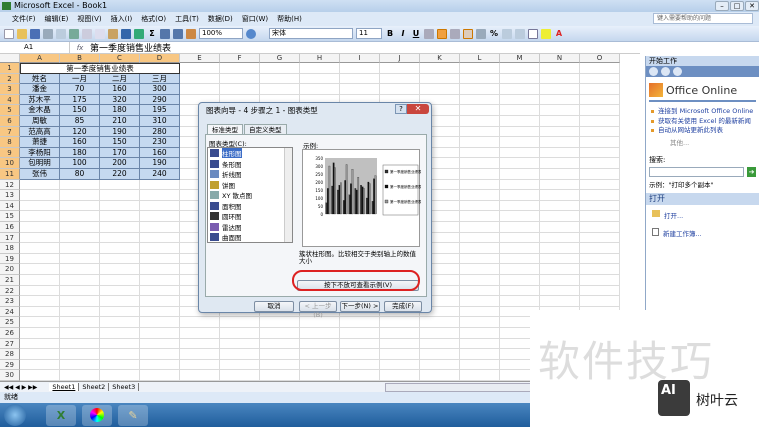  Describe the element at coordinates (10, 132) in the screenshot. I see `row-header: 7` at that location.